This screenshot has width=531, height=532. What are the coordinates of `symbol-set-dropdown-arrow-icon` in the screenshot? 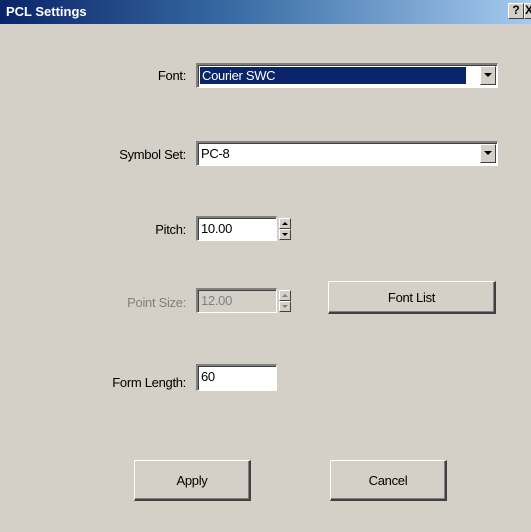 It's located at (488, 153).